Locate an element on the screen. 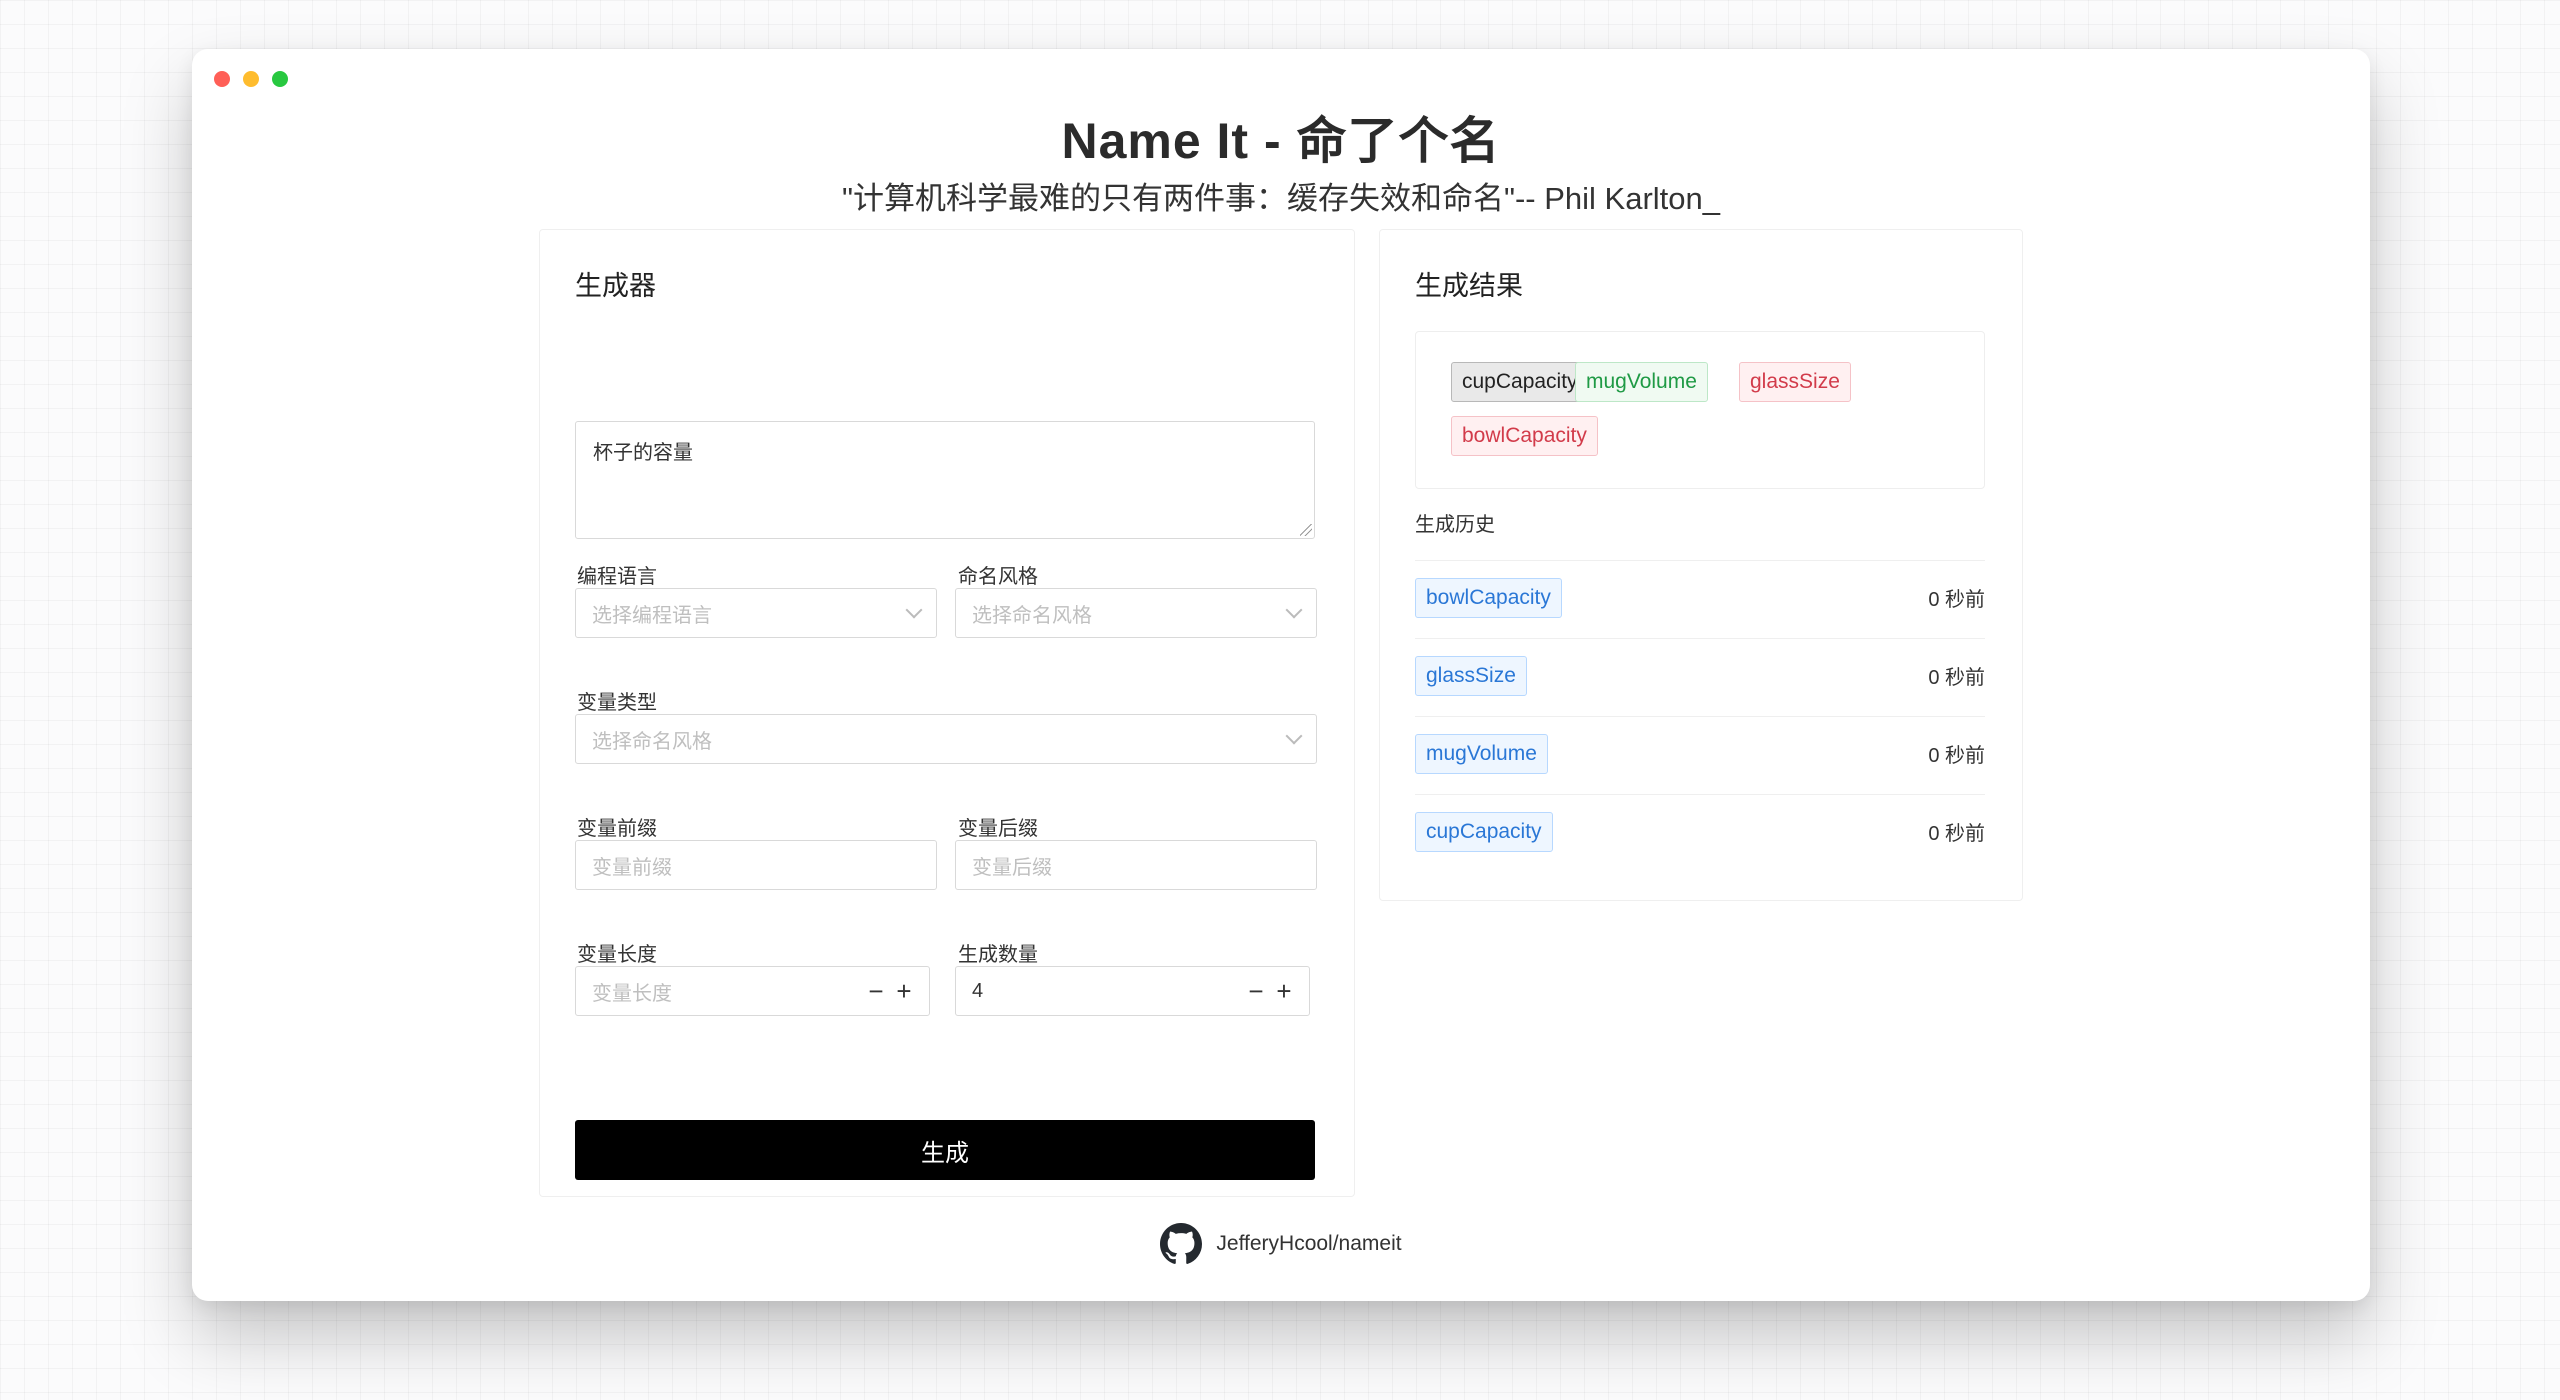 This screenshot has width=2560, height=1400. maximize-window-button is located at coordinates (280, 79).